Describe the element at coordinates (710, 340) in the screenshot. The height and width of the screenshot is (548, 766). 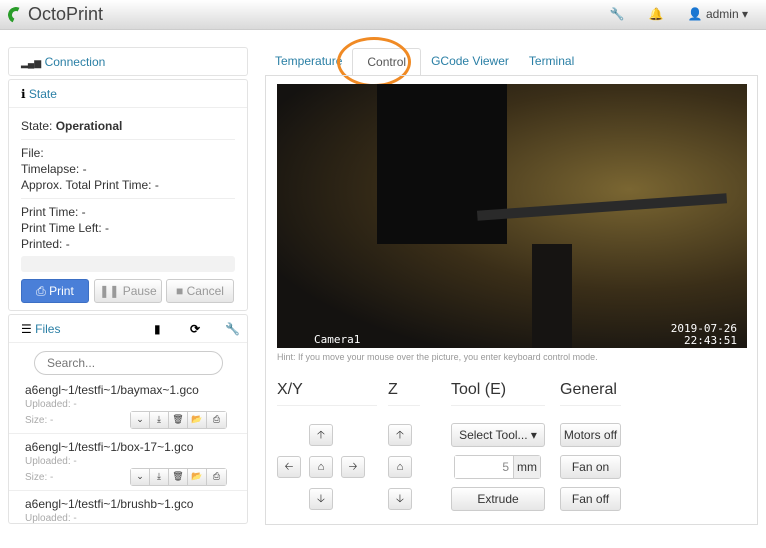
I see `camera-time: 22:43:51` at that location.